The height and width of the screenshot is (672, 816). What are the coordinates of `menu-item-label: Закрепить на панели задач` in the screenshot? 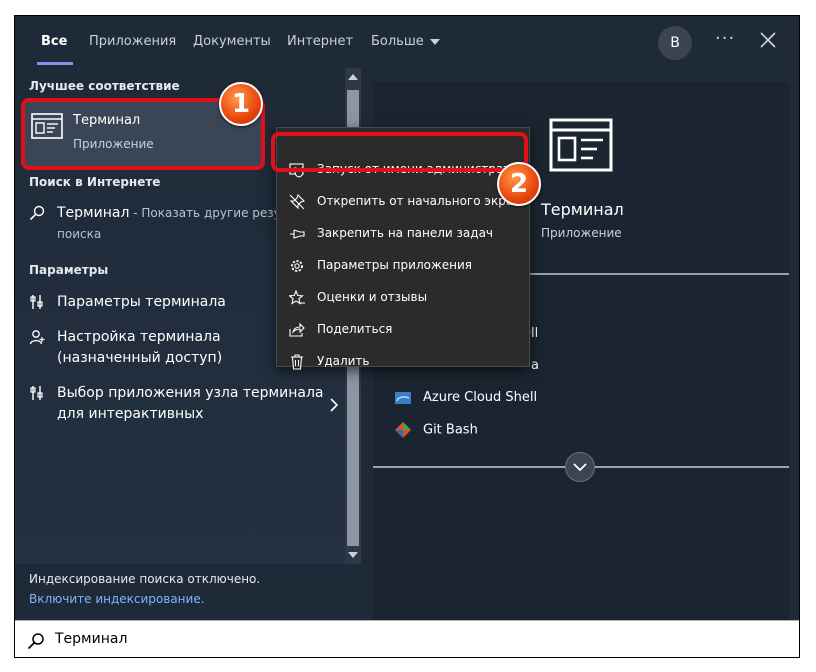 It's located at (405, 233).